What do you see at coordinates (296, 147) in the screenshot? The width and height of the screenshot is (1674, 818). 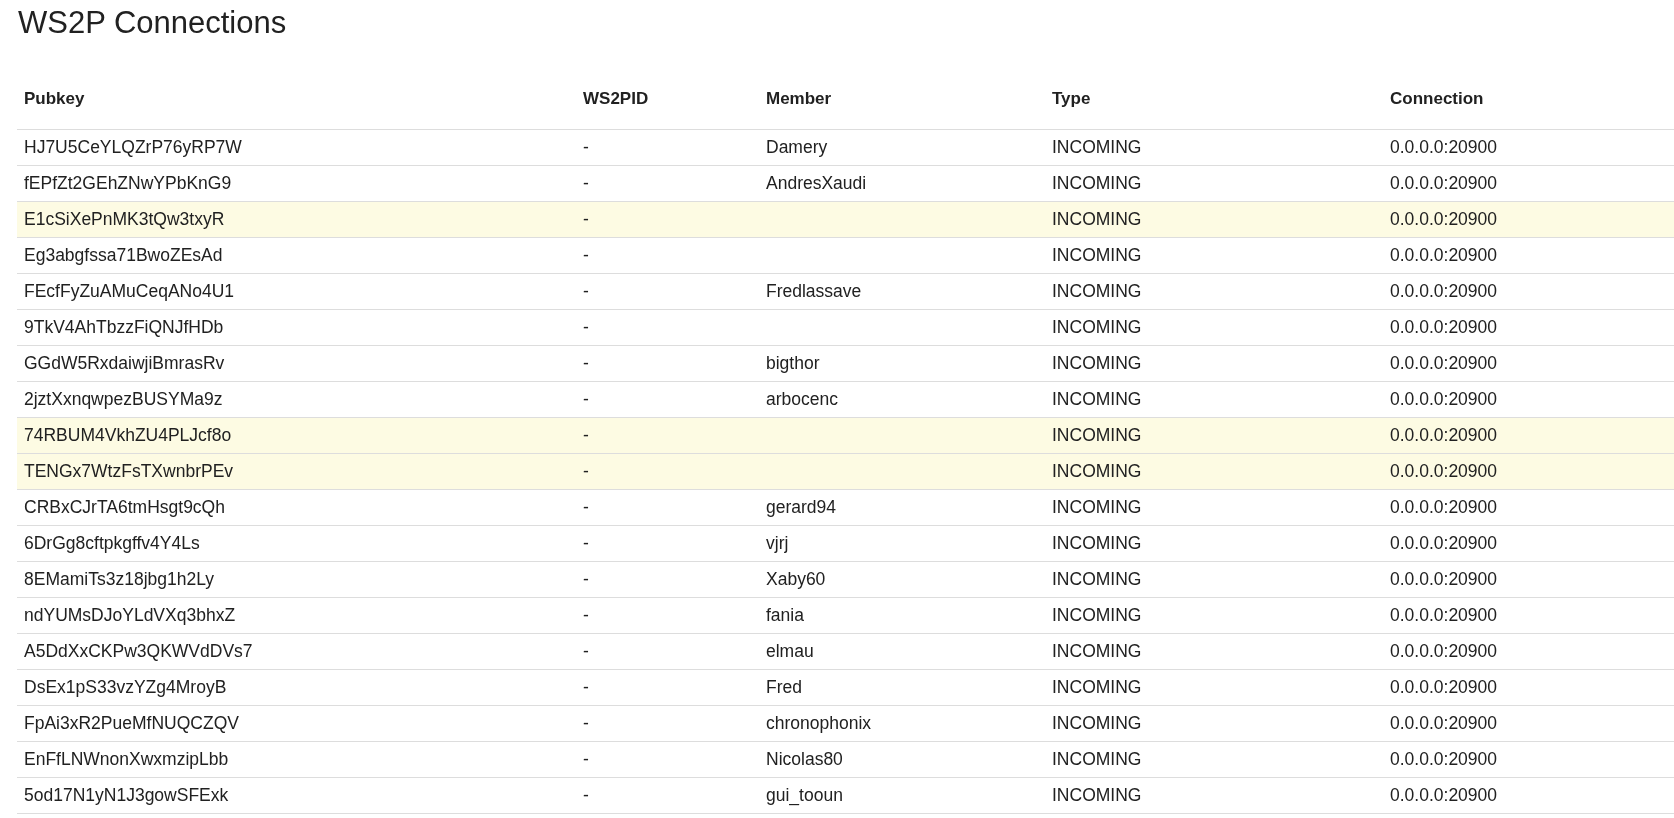 I see `table-cell: HJ7U5CeYLQZrP76yRP7W` at bounding box center [296, 147].